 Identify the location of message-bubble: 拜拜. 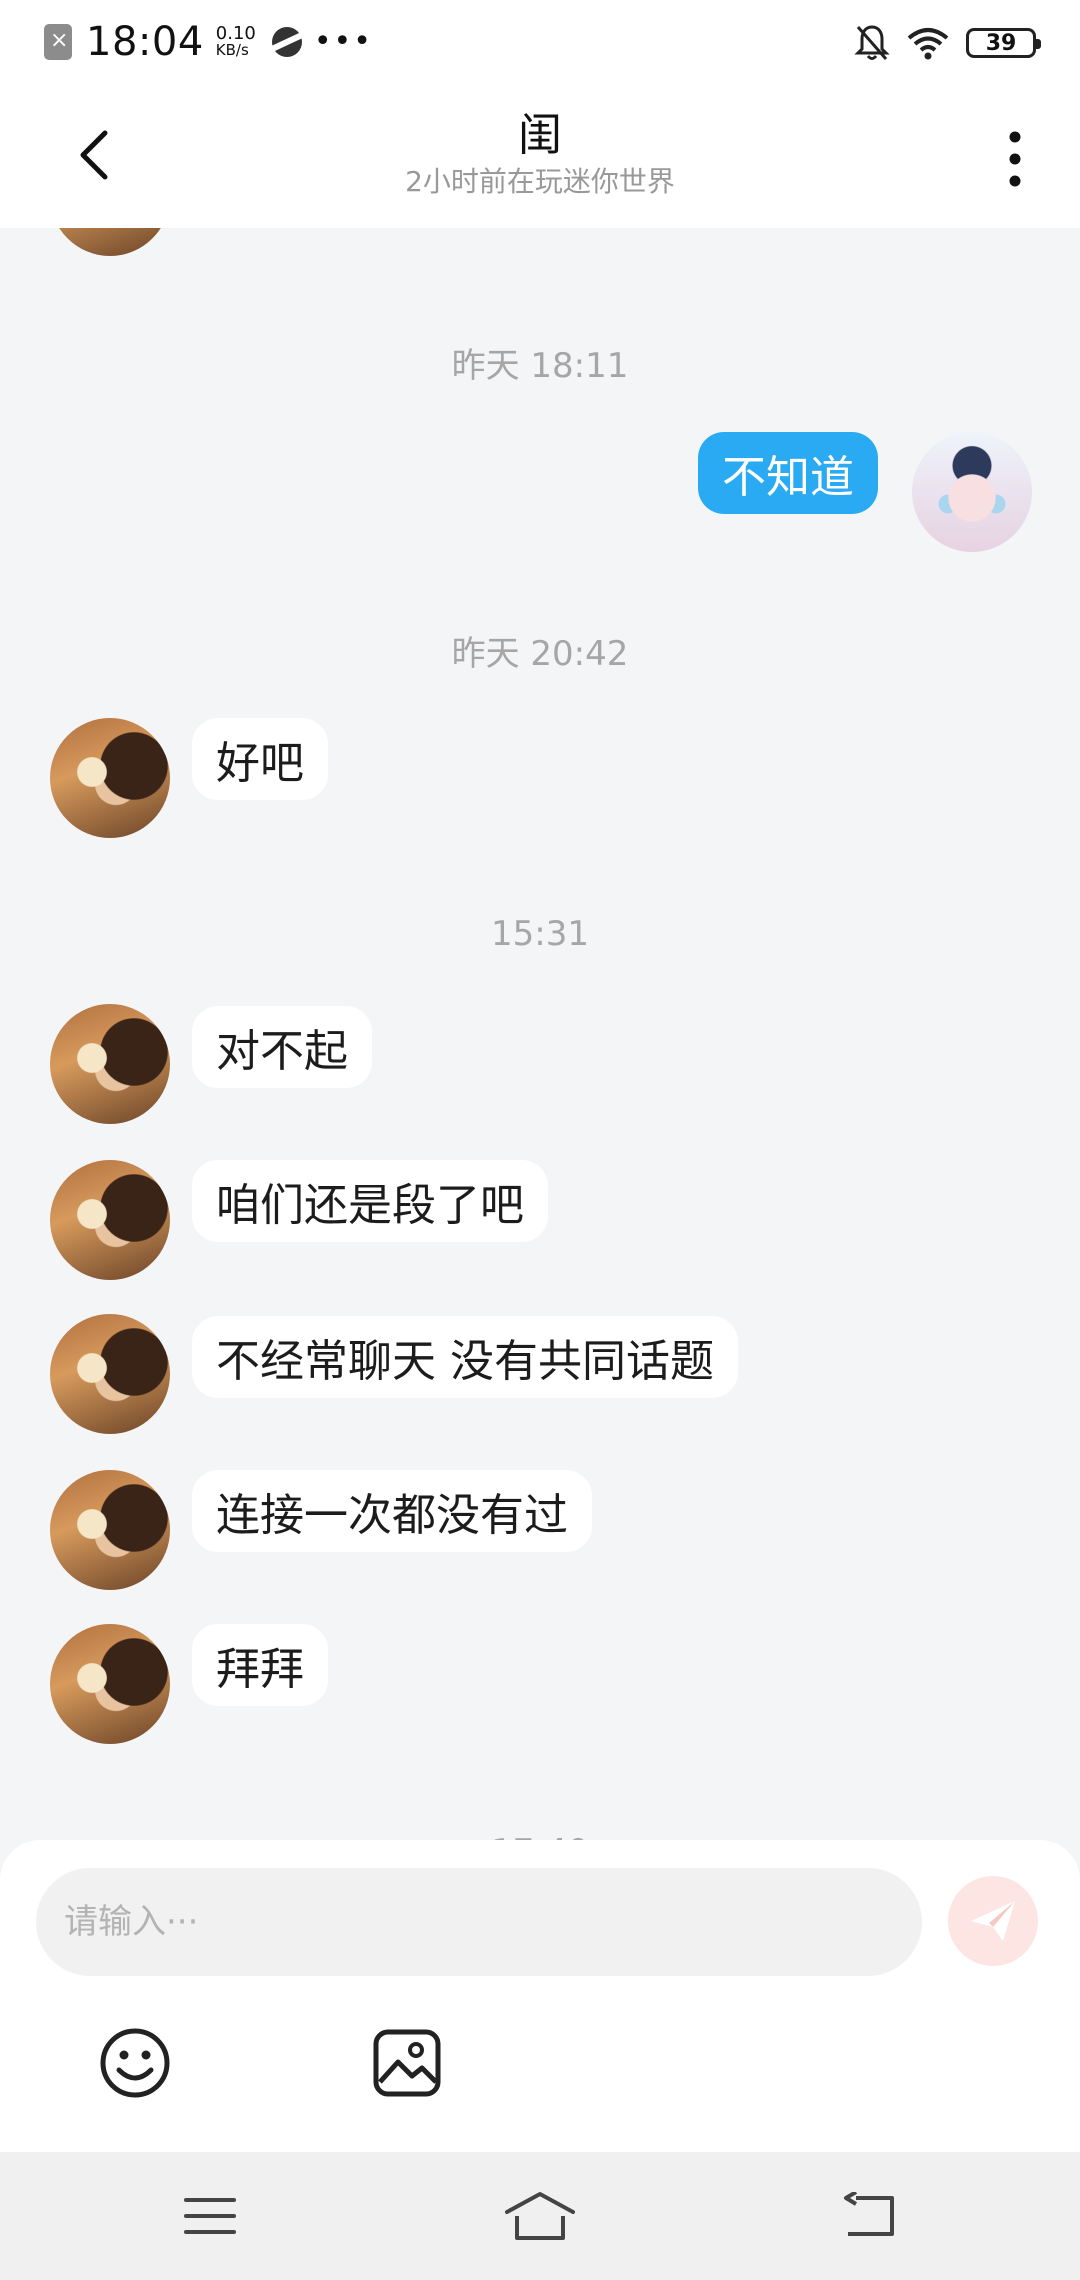
(260, 1665).